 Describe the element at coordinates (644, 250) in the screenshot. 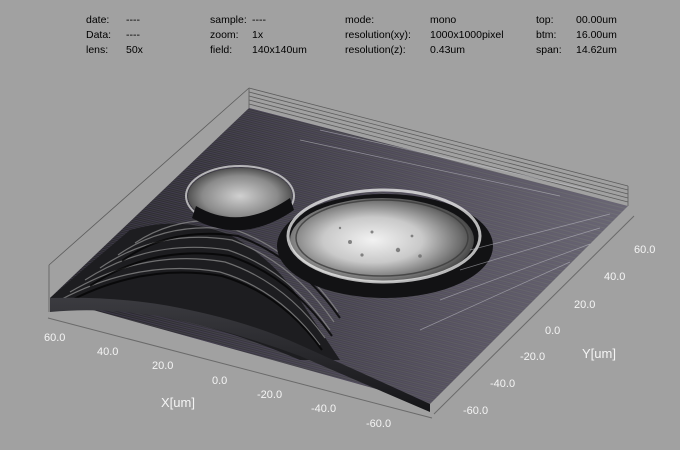

I see `y-tick-label: 60.0` at that location.